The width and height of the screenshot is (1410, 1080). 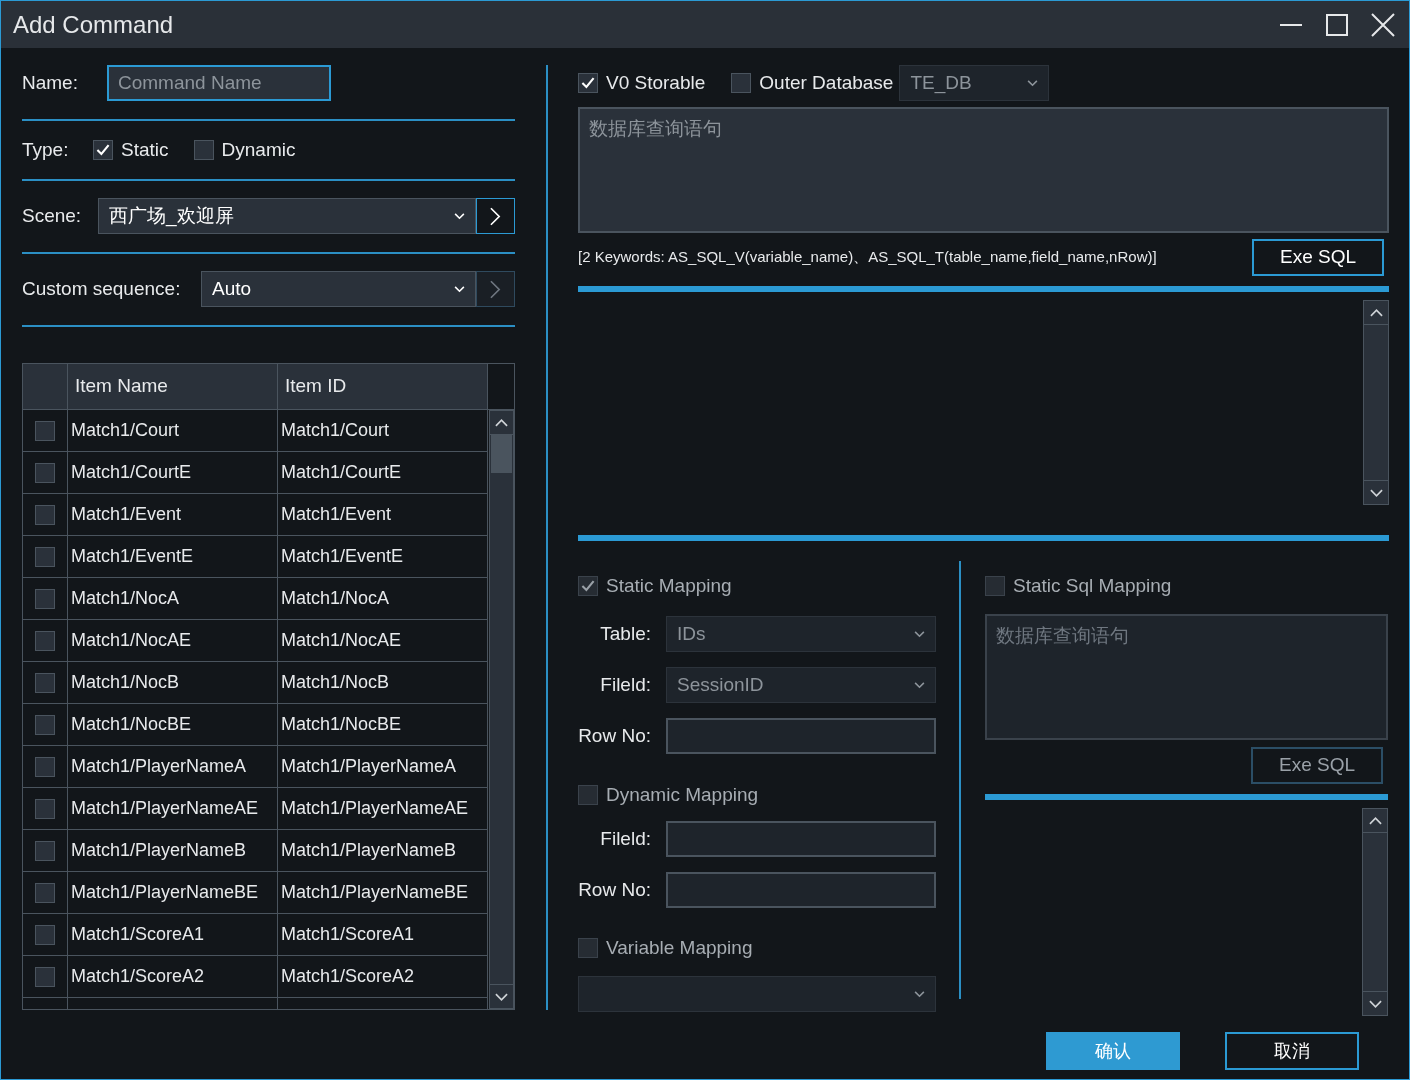 I want to click on checkbox-label: Static, so click(x=145, y=149).